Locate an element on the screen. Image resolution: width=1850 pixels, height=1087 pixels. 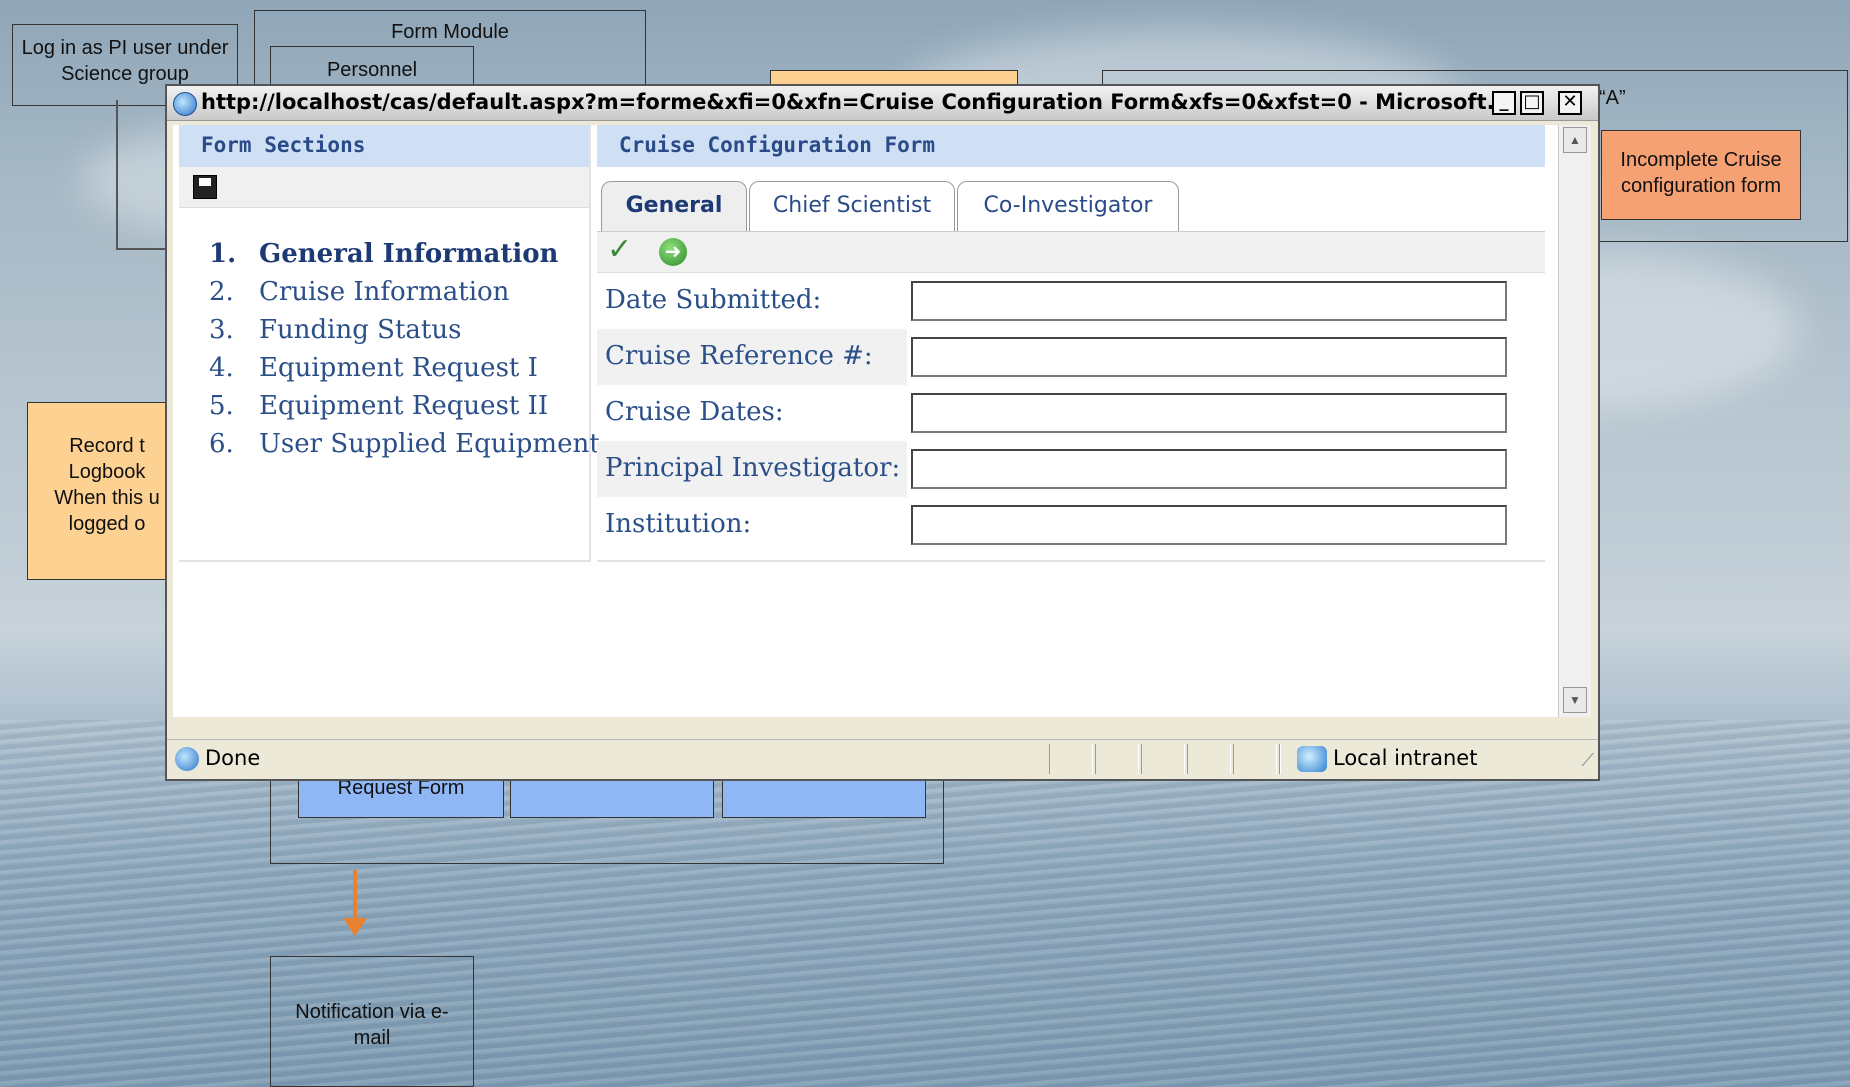
arrow-head is located at coordinates (355, 927).